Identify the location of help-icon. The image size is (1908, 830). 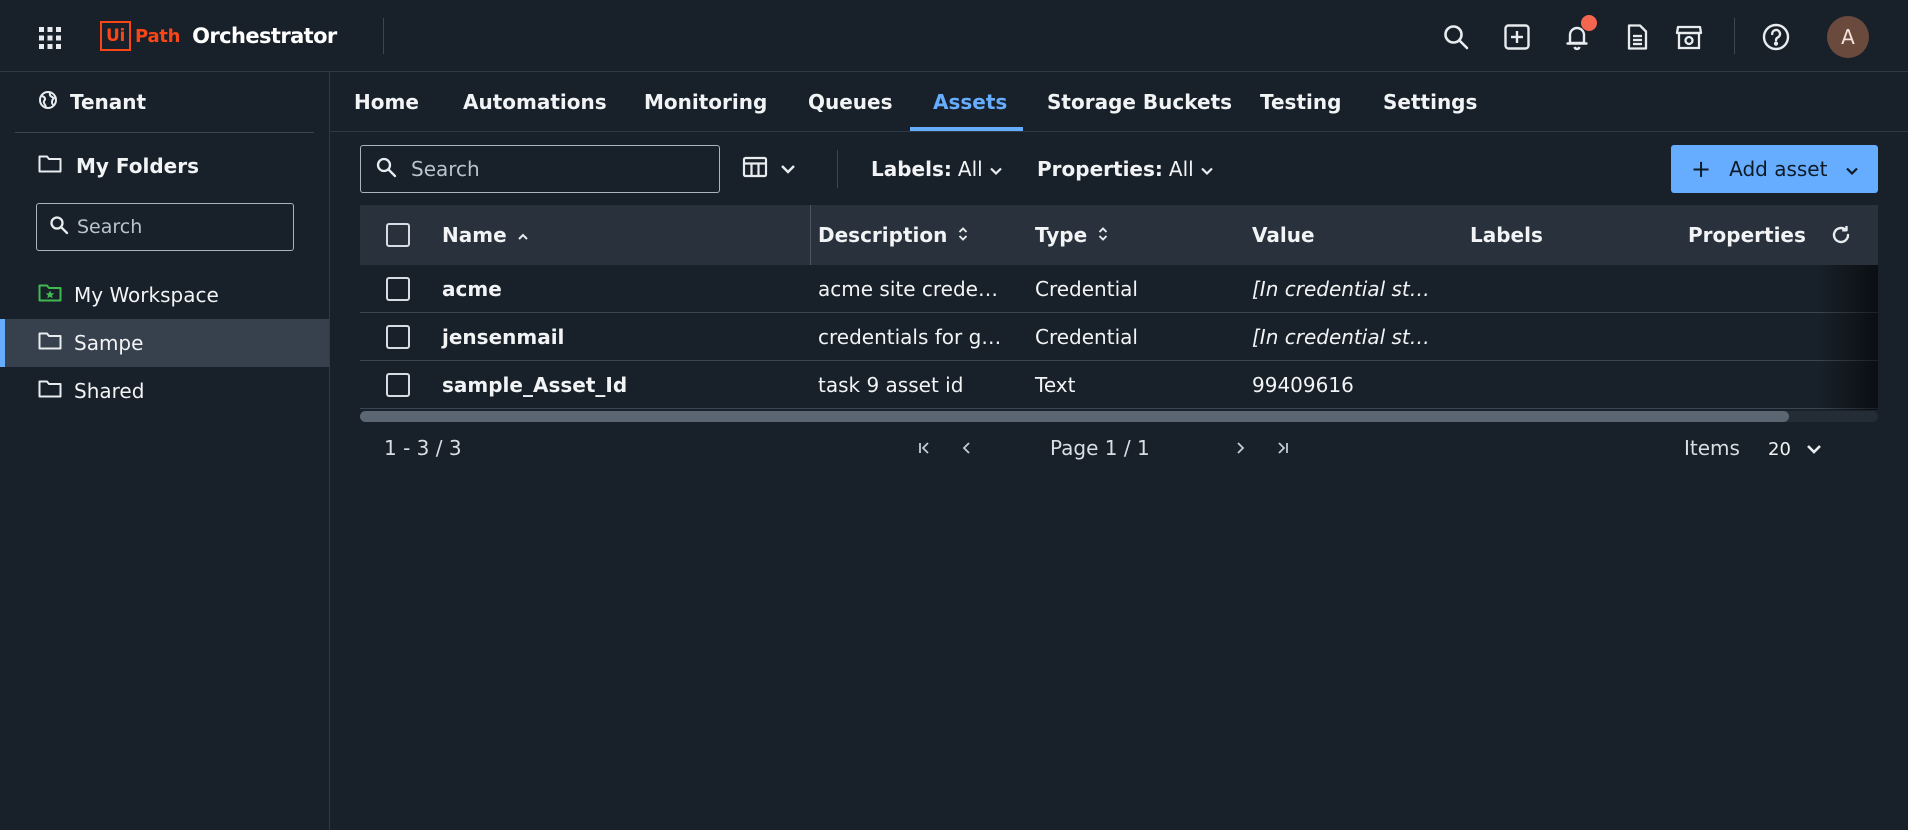
(1776, 37).